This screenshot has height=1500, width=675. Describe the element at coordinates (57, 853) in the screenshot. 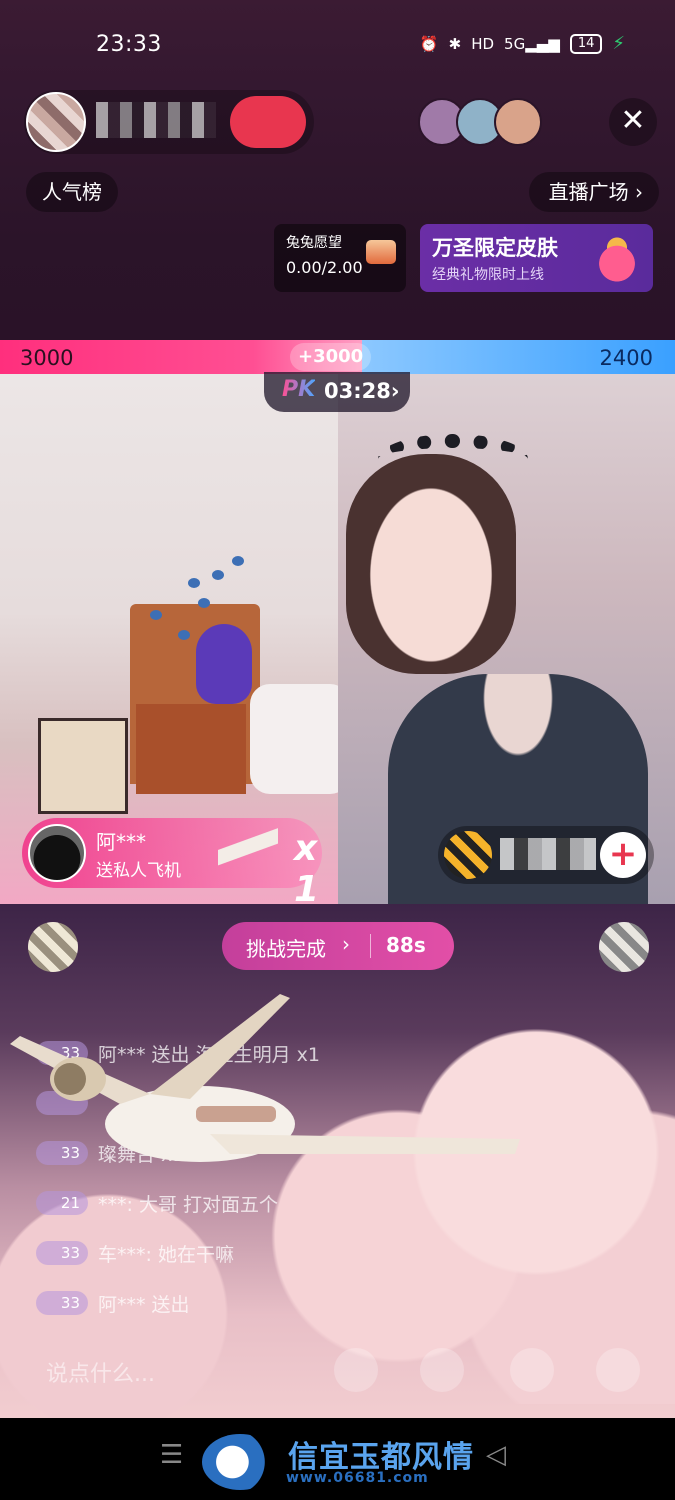

I see `sender-avatar` at that location.